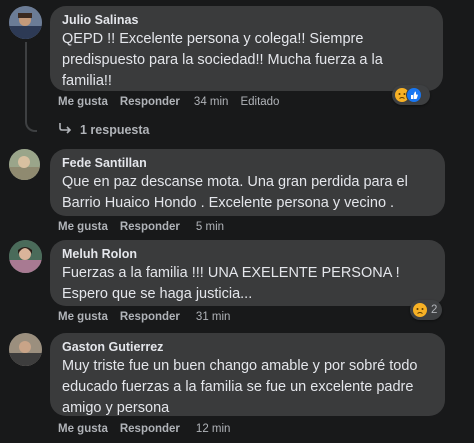 The height and width of the screenshot is (443, 474). I want to click on reaction-count: 2, so click(434, 310).